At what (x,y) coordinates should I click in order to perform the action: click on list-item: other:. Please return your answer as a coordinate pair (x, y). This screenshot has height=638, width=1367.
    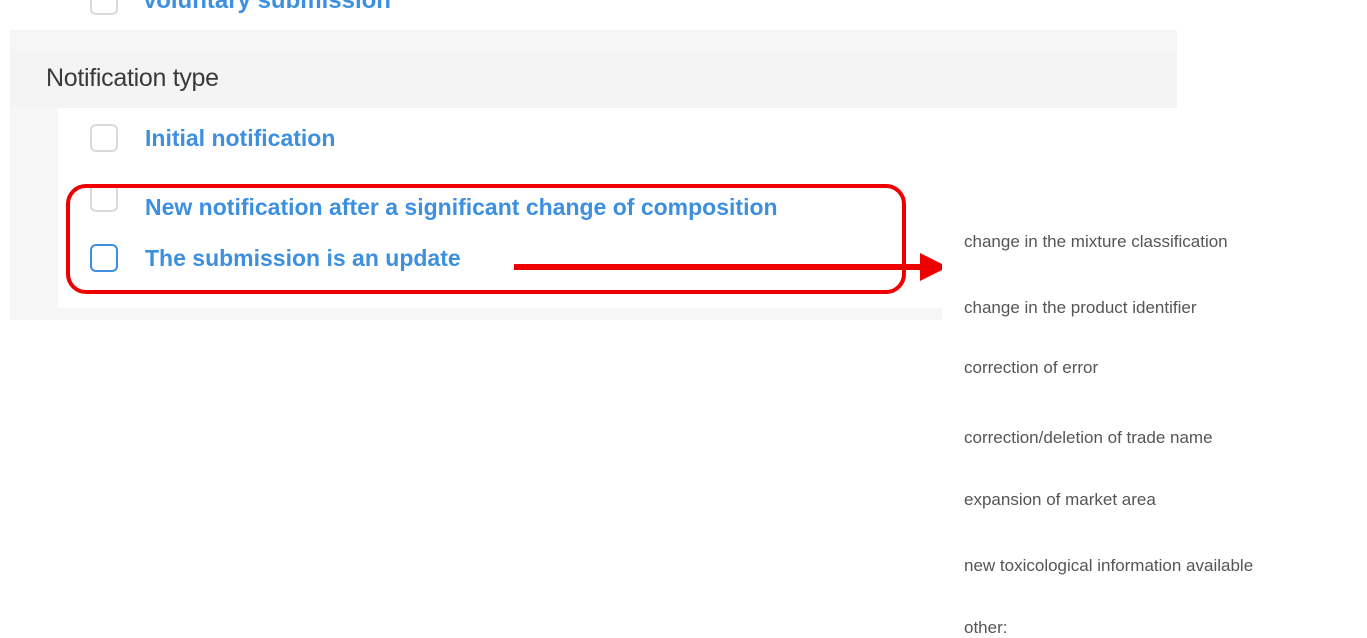
    Looking at the image, I should click on (985, 628).